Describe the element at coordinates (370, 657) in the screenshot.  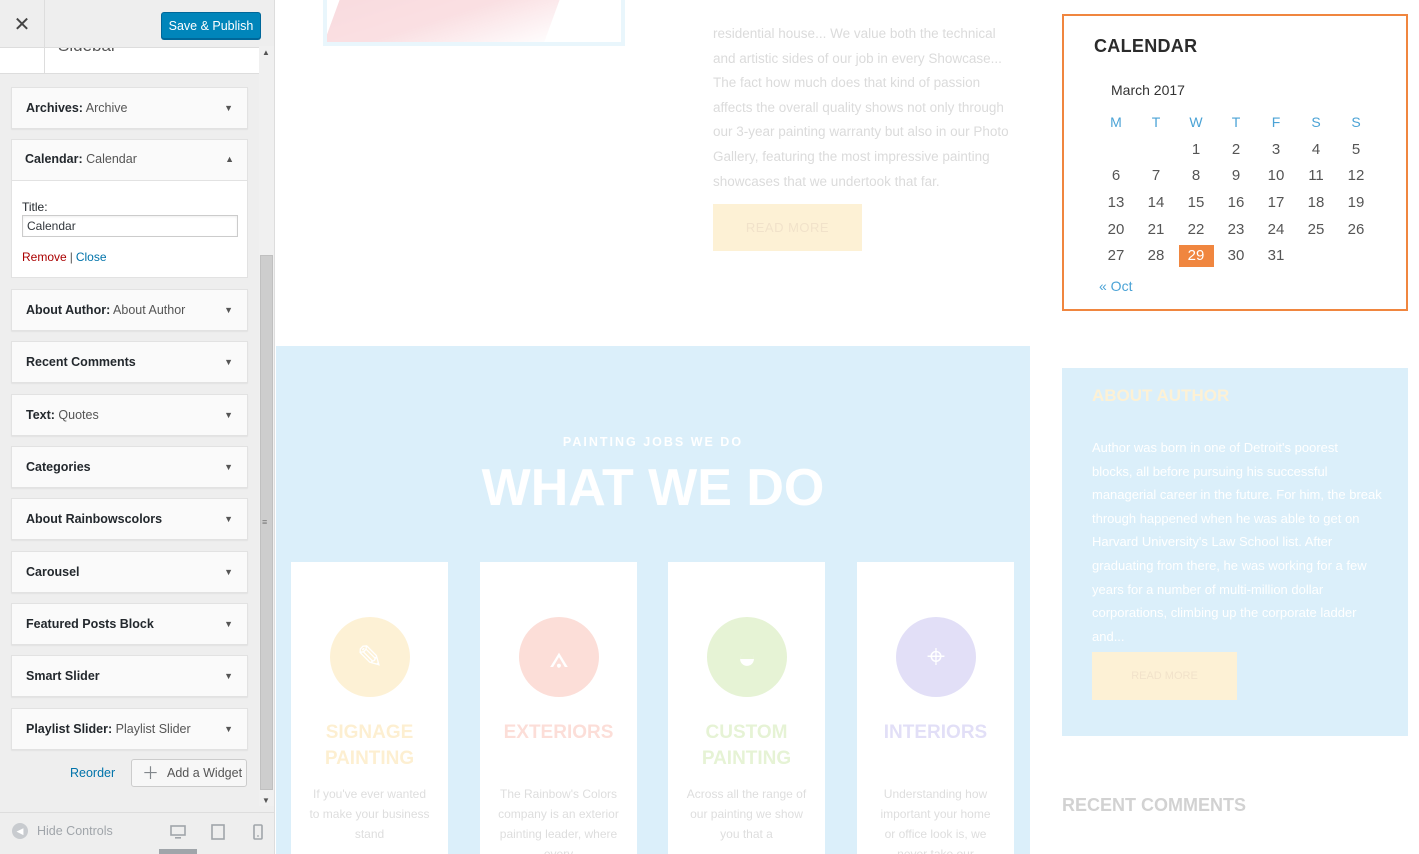
I see `palette-icon: ✎` at that location.